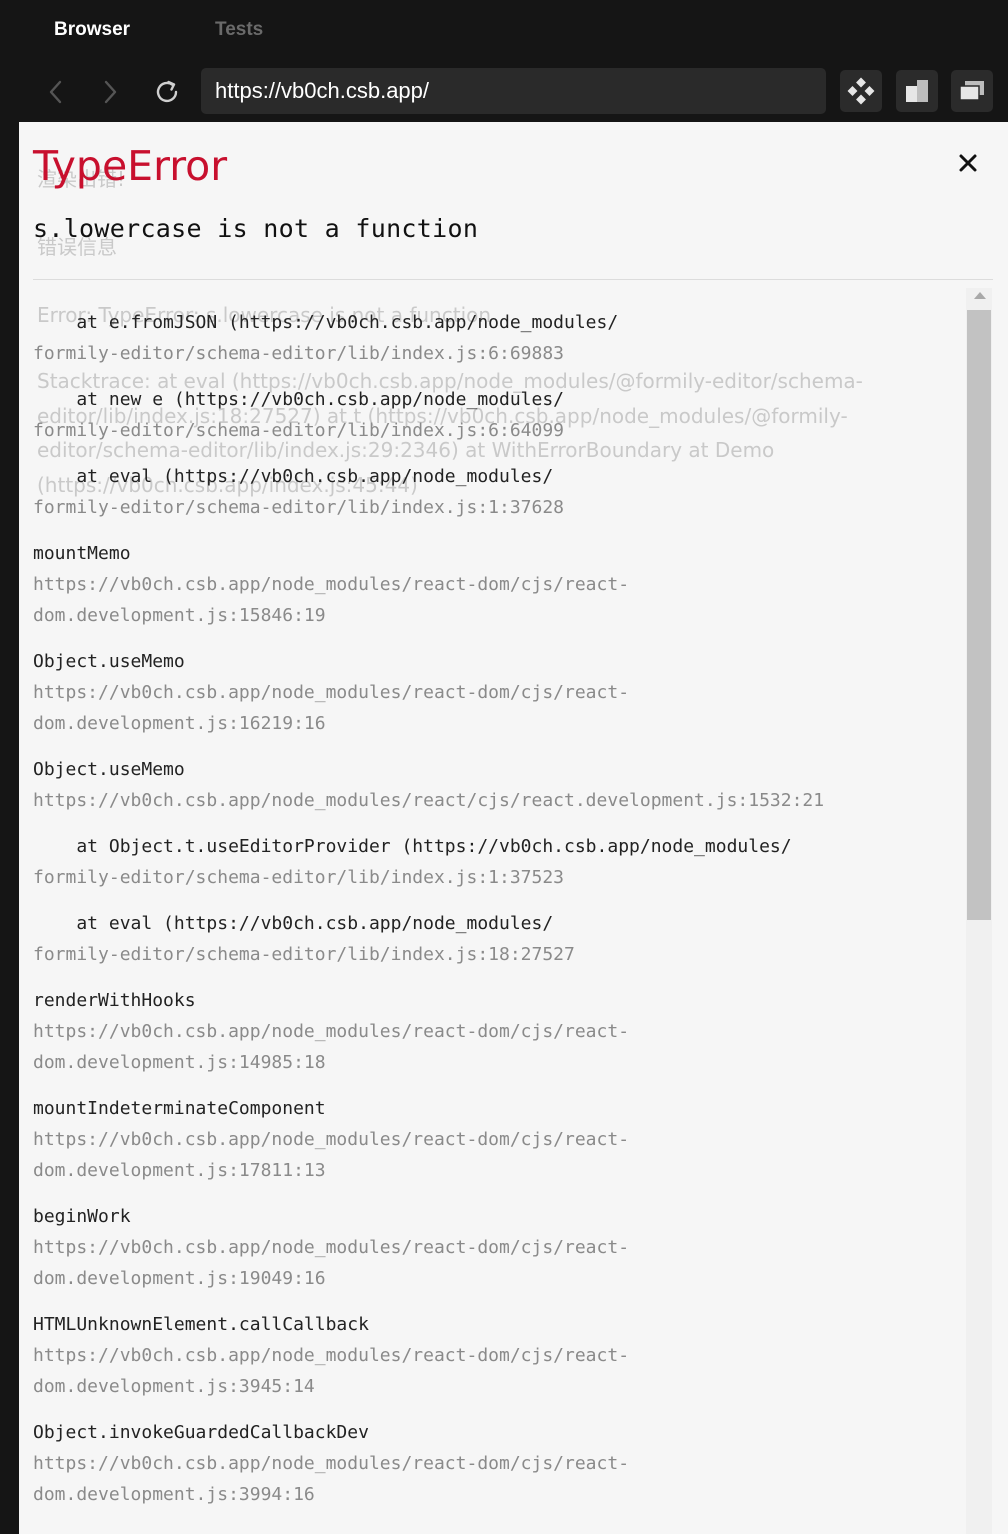  I want to click on split-view-button, so click(917, 91).